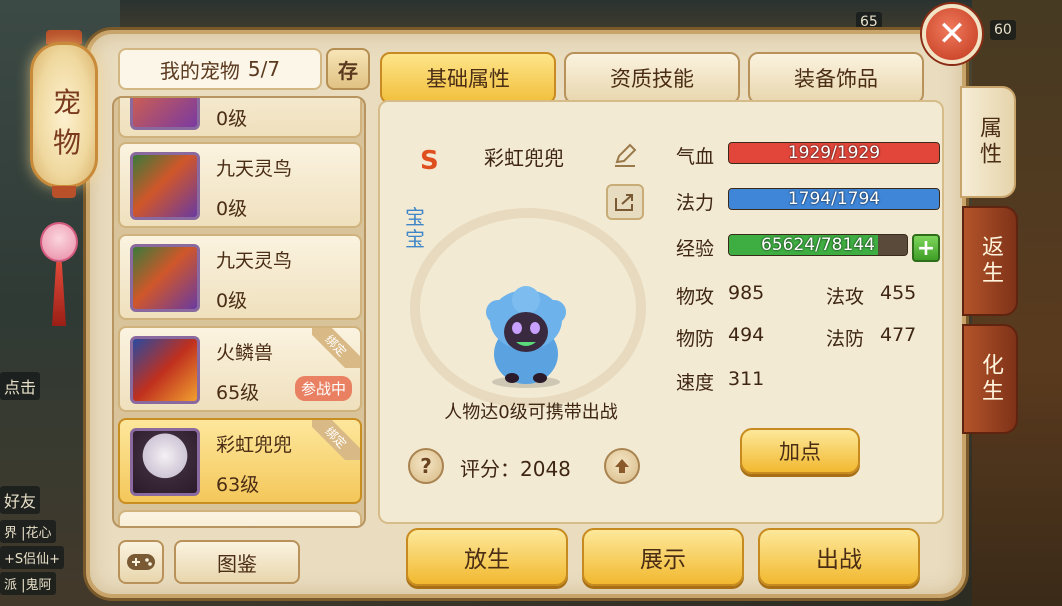 Image resolution: width=1062 pixels, height=606 pixels. I want to click on pet-level: 63级, so click(238, 485).